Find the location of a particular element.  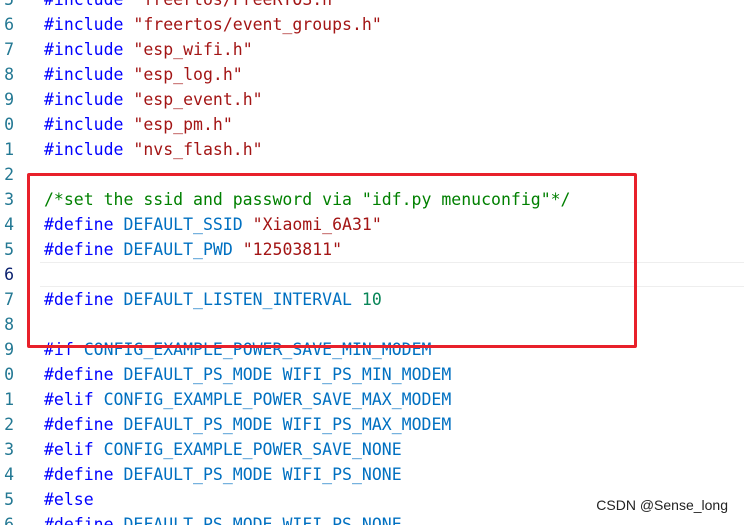

code-token: "esp_event.h" is located at coordinates (198, 99).